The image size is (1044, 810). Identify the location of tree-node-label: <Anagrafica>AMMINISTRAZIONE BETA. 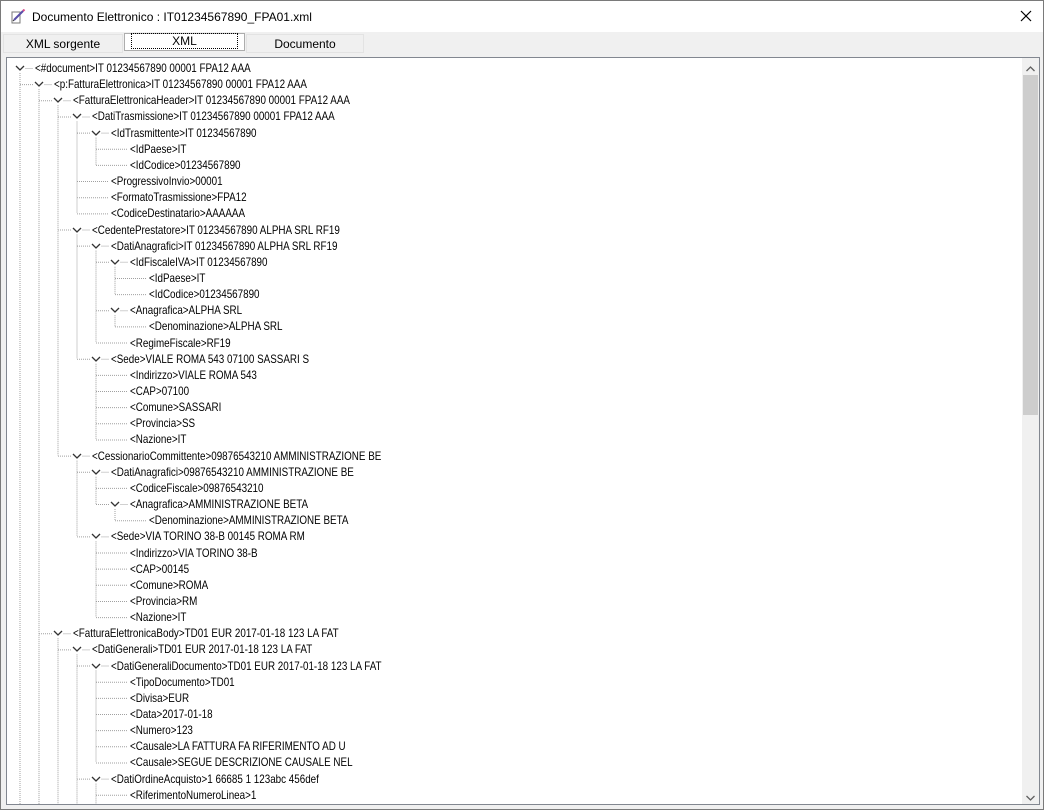
(219, 504).